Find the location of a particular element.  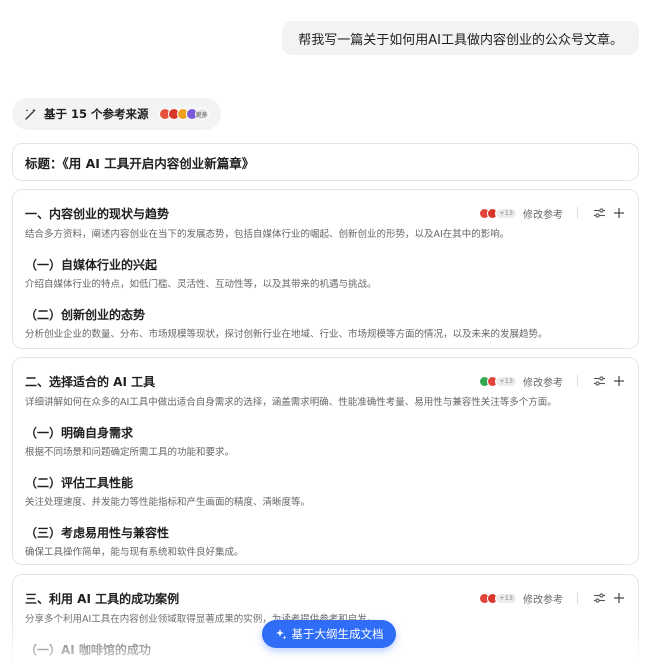

section-title: 三、利用 AI 工具的成功案例 is located at coordinates (102, 598).